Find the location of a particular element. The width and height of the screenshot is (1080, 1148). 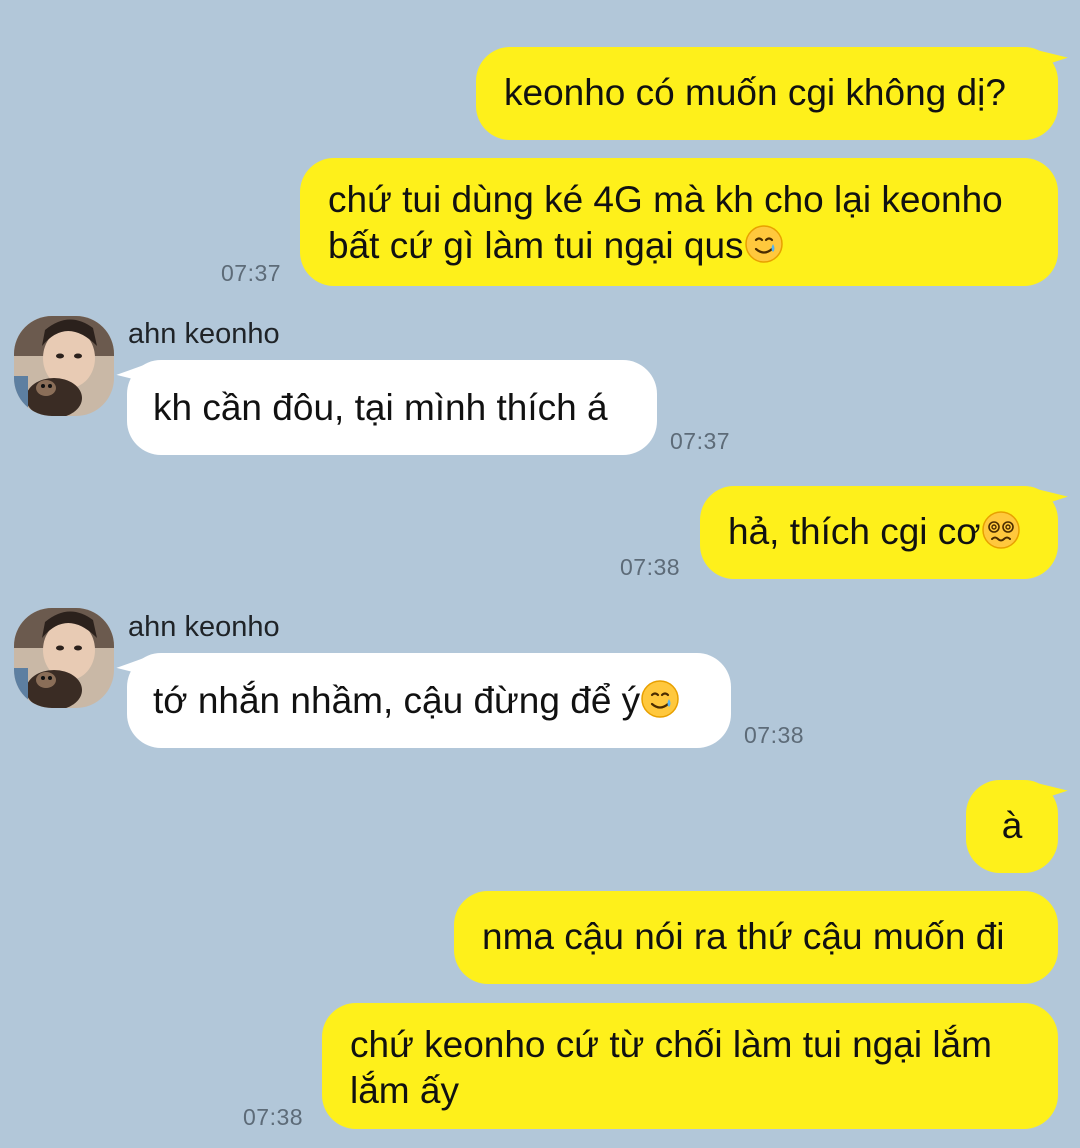

outgoing-message: hả, thích cgi cơ is located at coordinates (879, 532).